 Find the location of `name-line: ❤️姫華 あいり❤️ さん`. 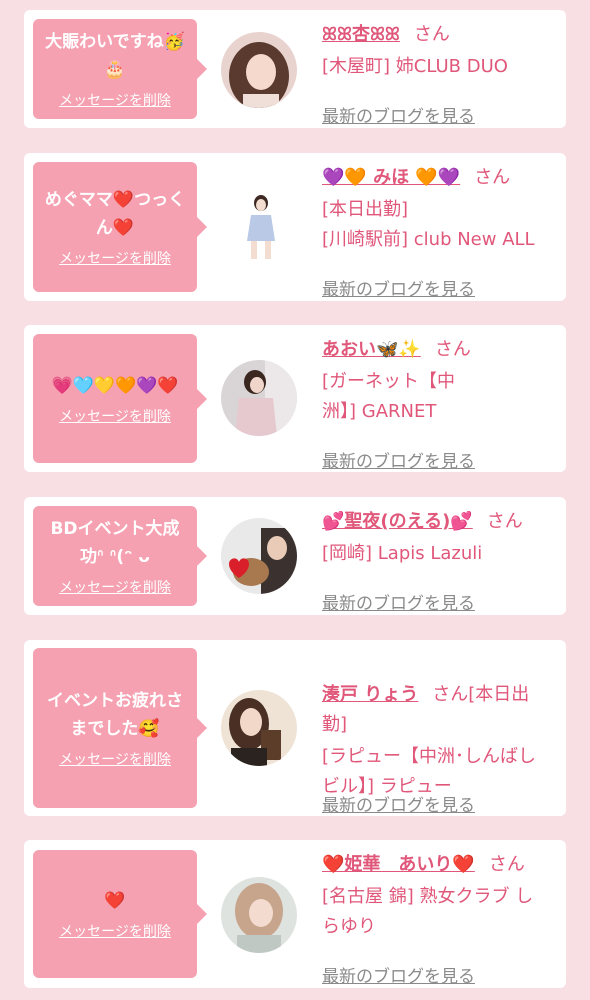

name-line: ❤️姫華 あいり❤️ さん is located at coordinates (442, 865).